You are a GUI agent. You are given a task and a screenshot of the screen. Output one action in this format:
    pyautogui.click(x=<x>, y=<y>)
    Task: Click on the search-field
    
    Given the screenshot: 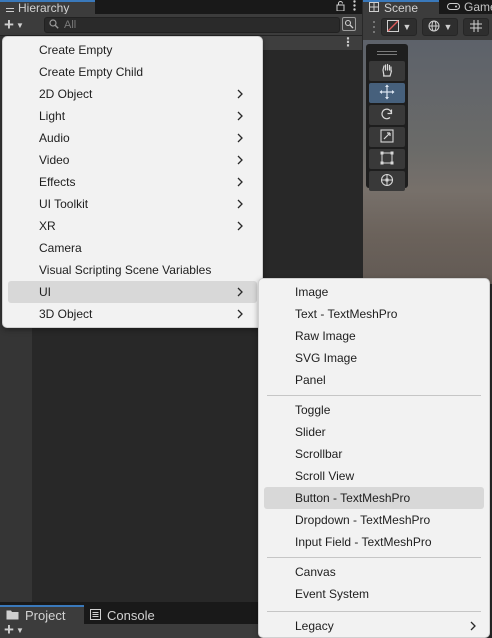 What is the action you would take?
    pyautogui.click(x=192, y=25)
    